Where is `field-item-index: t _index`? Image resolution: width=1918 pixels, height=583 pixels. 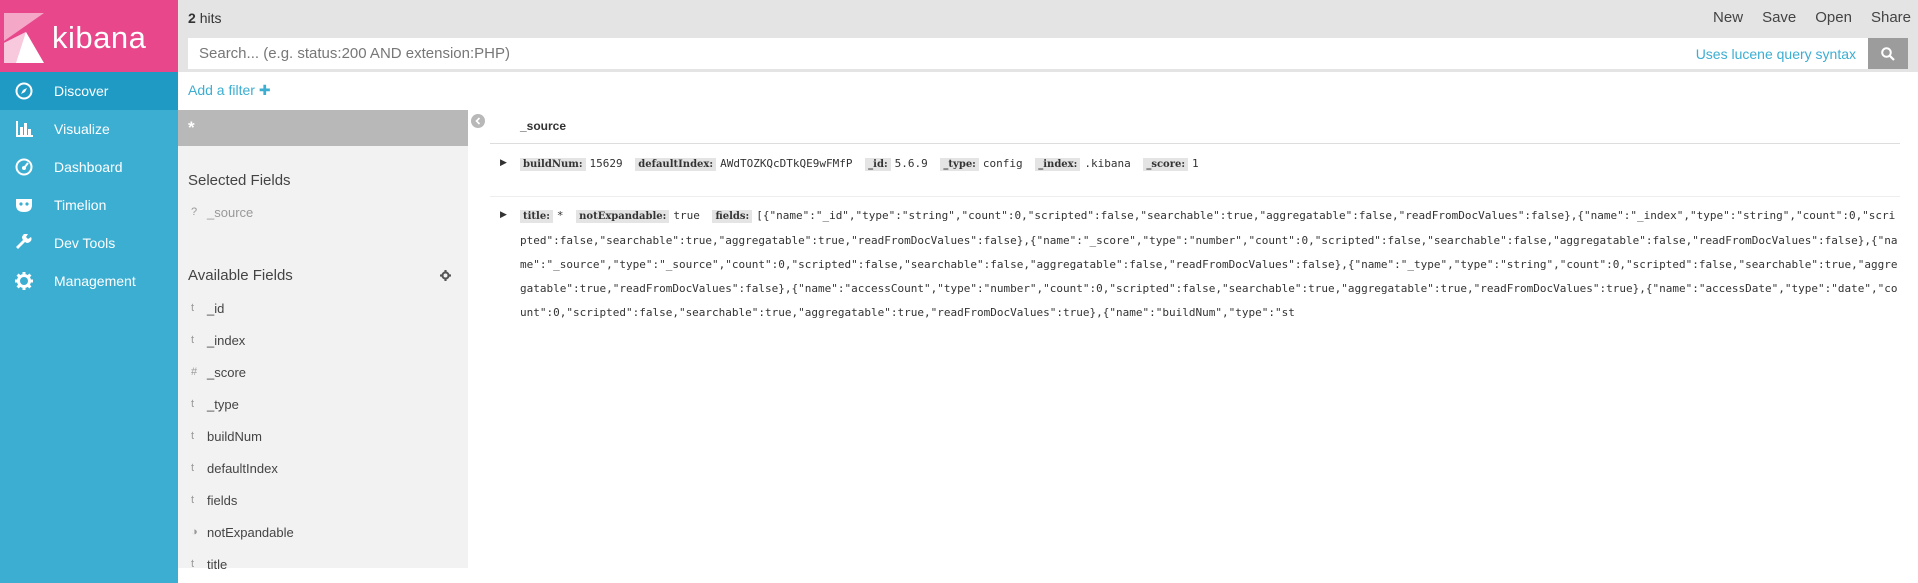 field-item-index: t _index is located at coordinates (323, 340).